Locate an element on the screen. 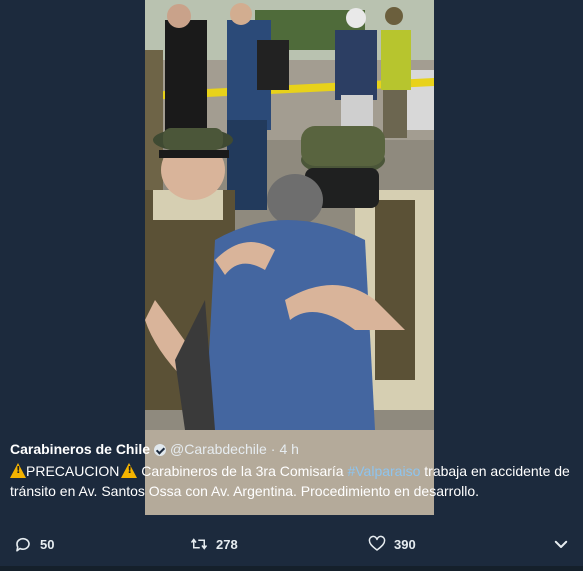  reply-count: 50 is located at coordinates (47, 544).